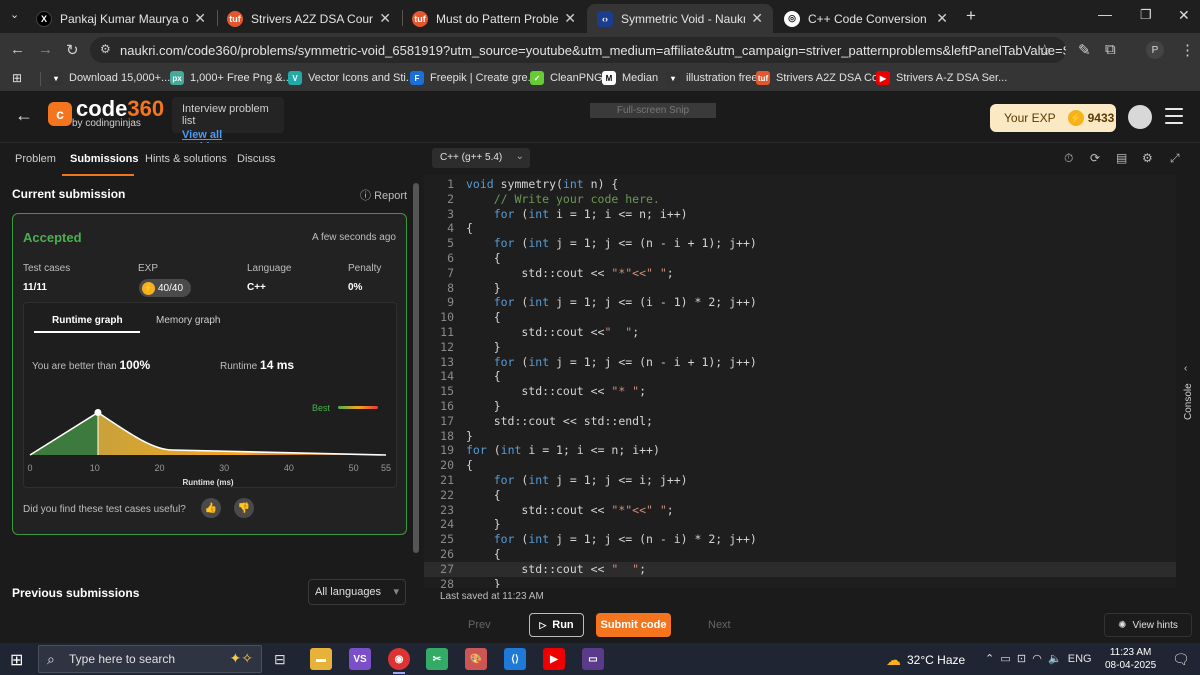 This screenshot has height=675, width=1200. Describe the element at coordinates (1068, 158) in the screenshot. I see `timer-icon: ⏱` at that location.